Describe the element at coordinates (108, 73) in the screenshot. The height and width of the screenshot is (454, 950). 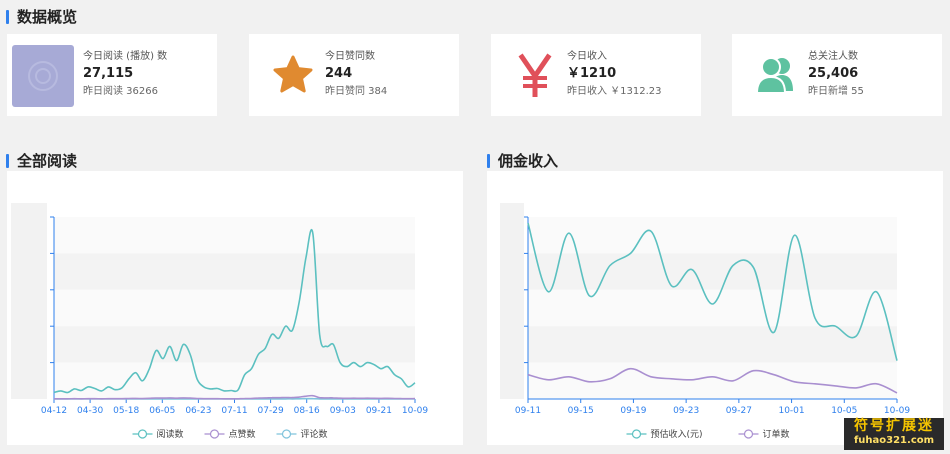
I see `reading-card-value: 27,115` at that location.